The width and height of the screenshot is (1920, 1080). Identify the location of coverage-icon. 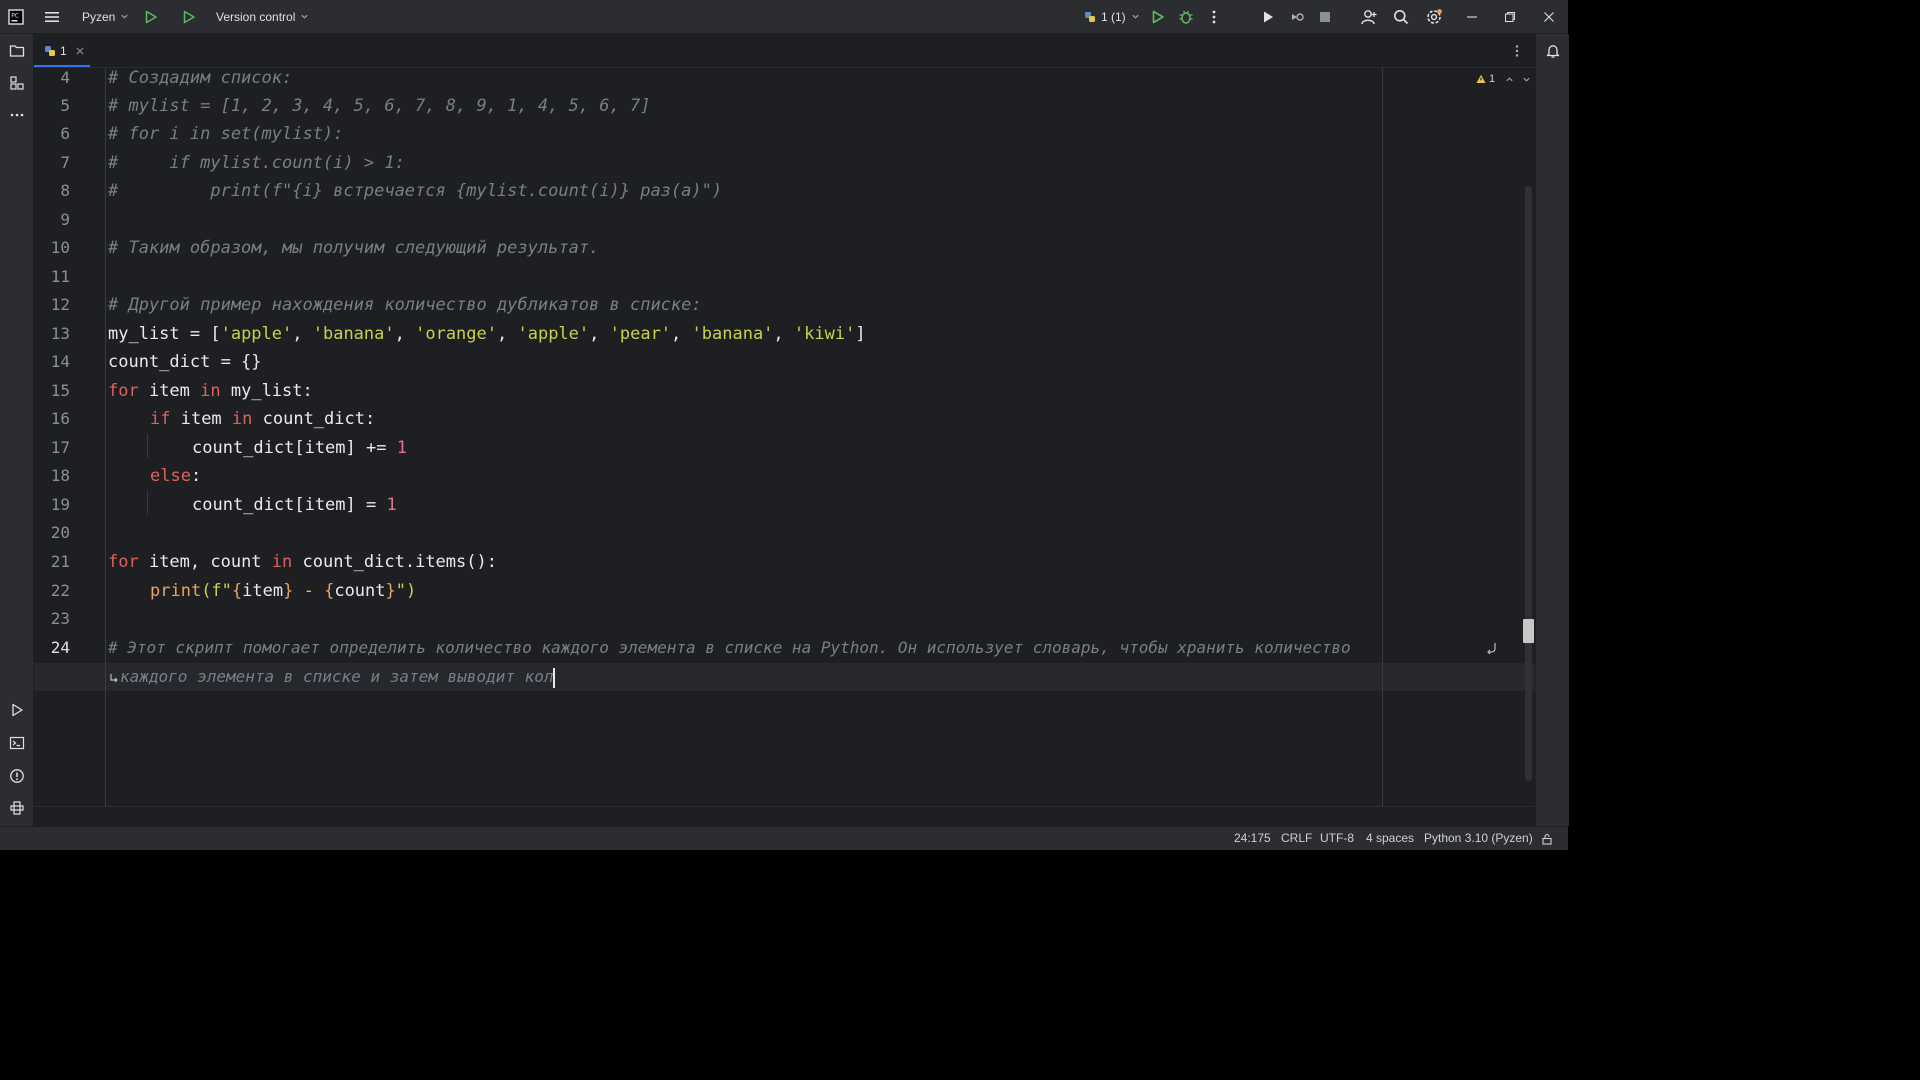
(1297, 16).